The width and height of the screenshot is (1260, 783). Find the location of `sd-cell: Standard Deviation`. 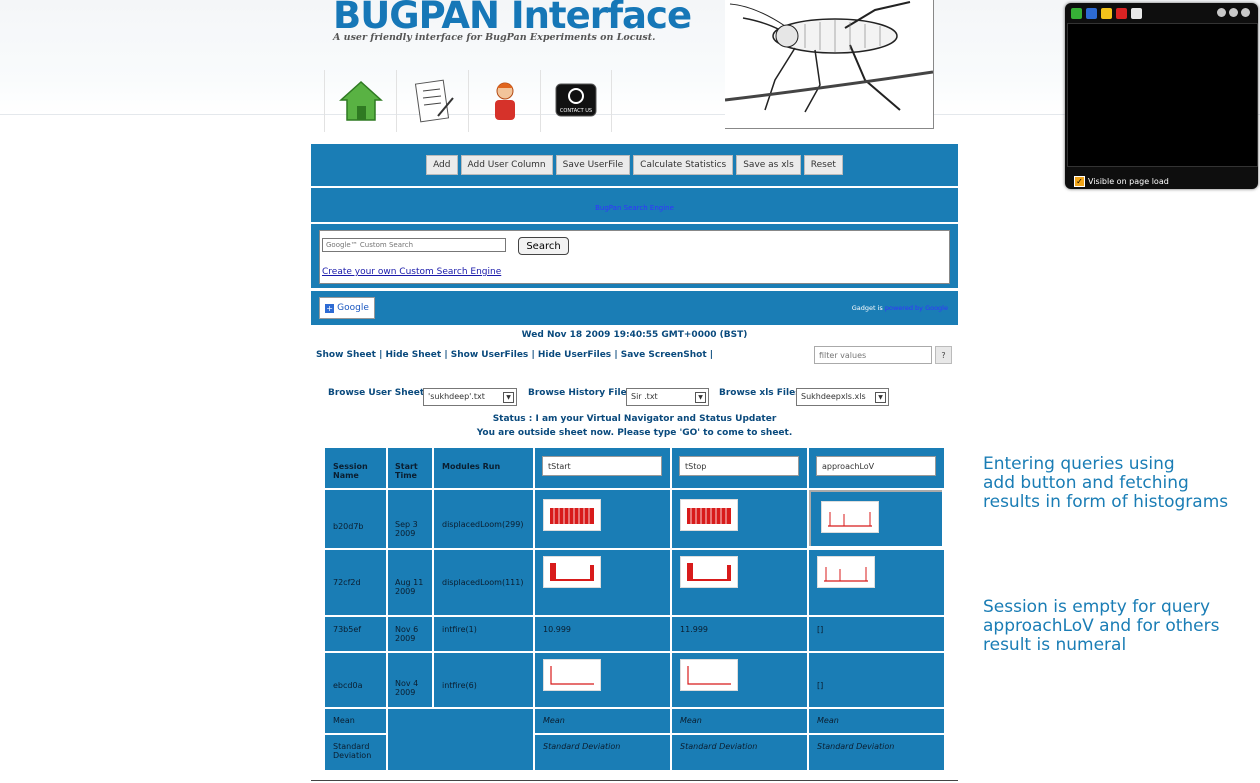

sd-cell: Standard Deviation is located at coordinates (739, 752).